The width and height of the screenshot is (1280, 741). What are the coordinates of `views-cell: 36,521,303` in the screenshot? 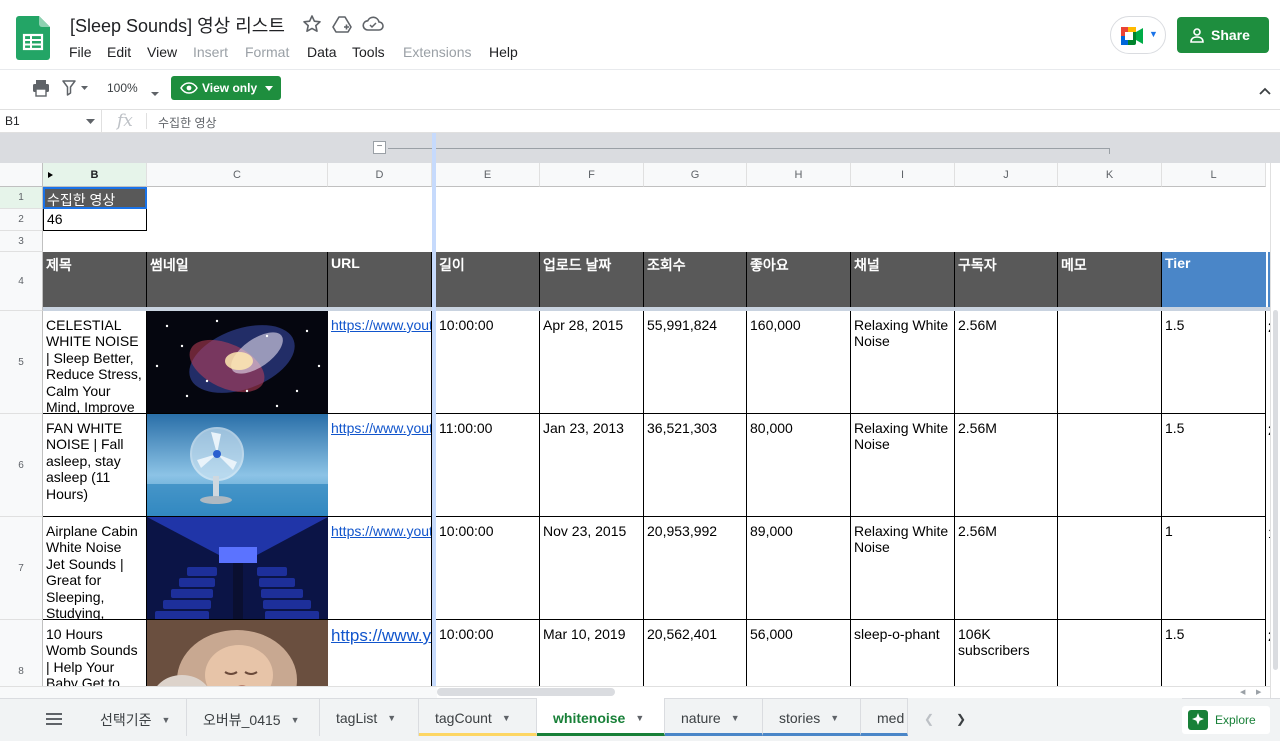 It's located at (695, 465).